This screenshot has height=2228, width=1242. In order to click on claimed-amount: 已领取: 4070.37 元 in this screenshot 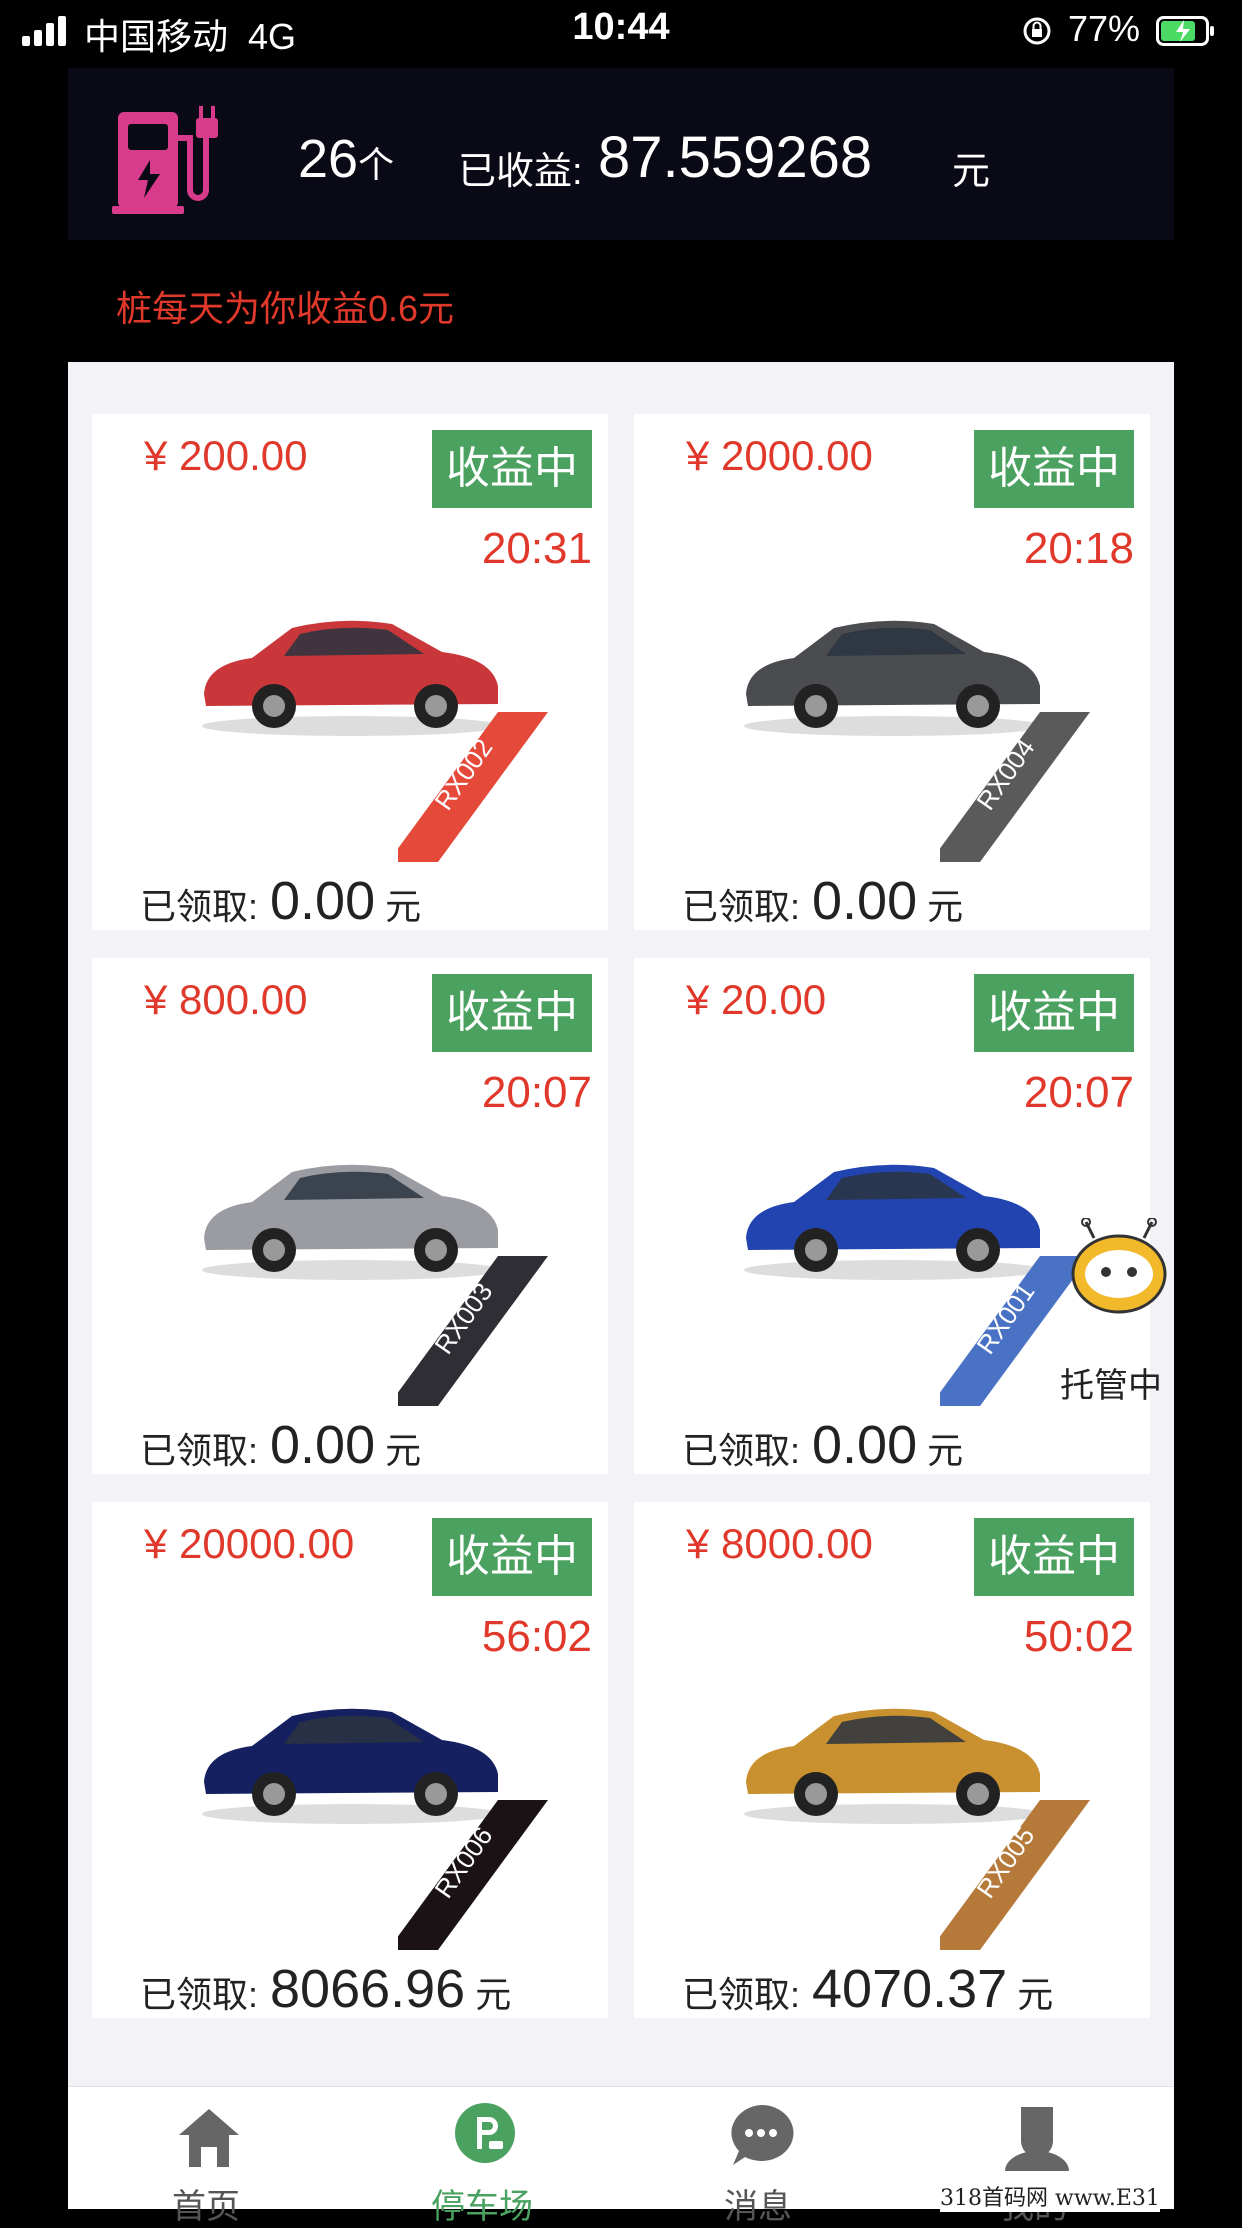, I will do `click(867, 1988)`.